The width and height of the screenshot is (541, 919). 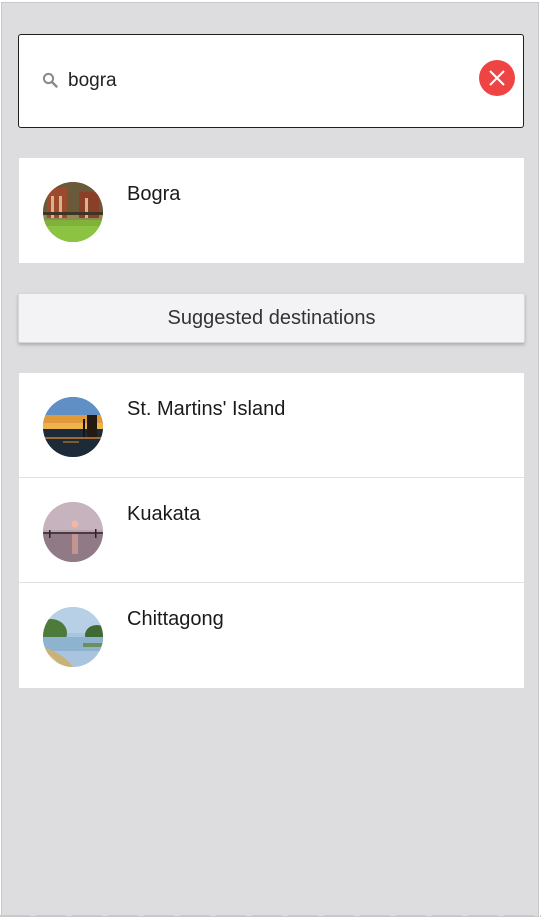 What do you see at coordinates (154, 194) in the screenshot?
I see `destination-label: Bogra` at bounding box center [154, 194].